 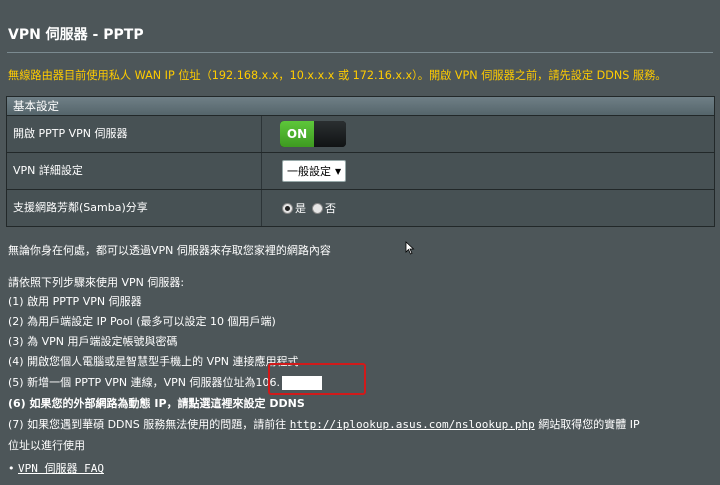 What do you see at coordinates (410, 248) in the screenshot?
I see `mouse-cursor-icon` at bounding box center [410, 248].